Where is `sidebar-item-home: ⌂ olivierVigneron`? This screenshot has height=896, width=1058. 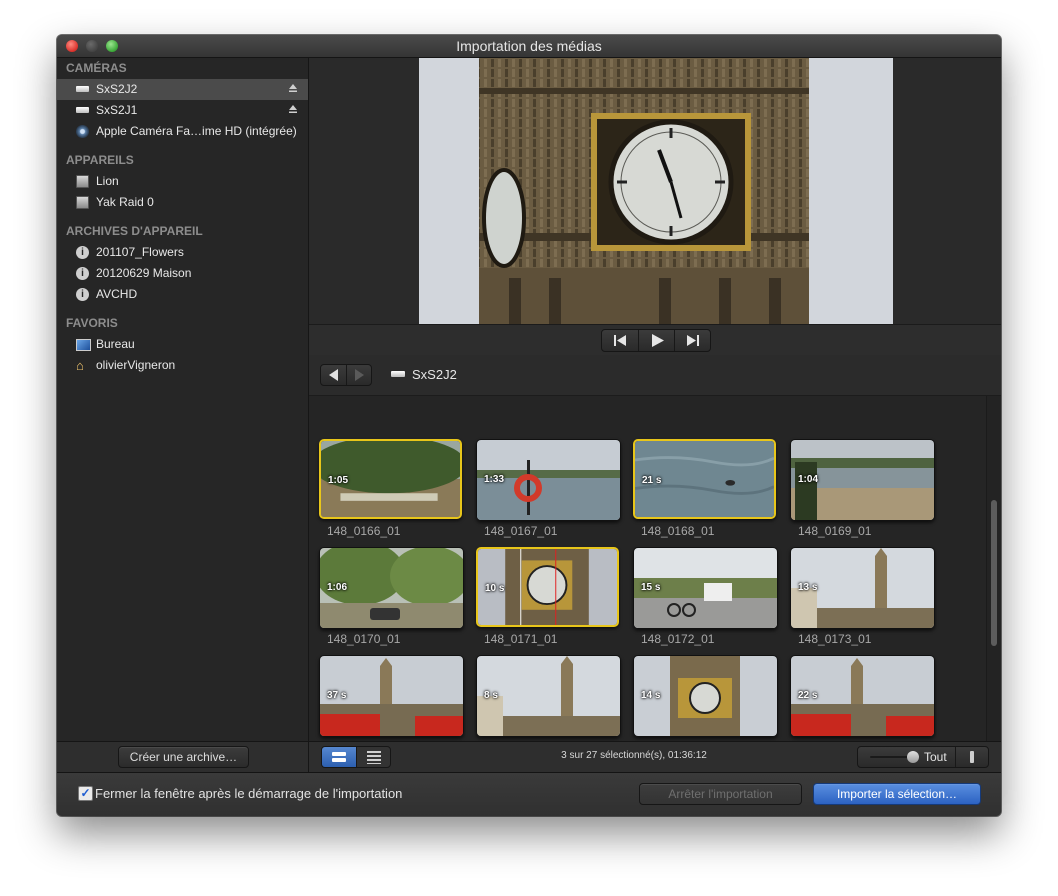
sidebar-item-home: ⌂ olivierVigneron is located at coordinates (182, 365).